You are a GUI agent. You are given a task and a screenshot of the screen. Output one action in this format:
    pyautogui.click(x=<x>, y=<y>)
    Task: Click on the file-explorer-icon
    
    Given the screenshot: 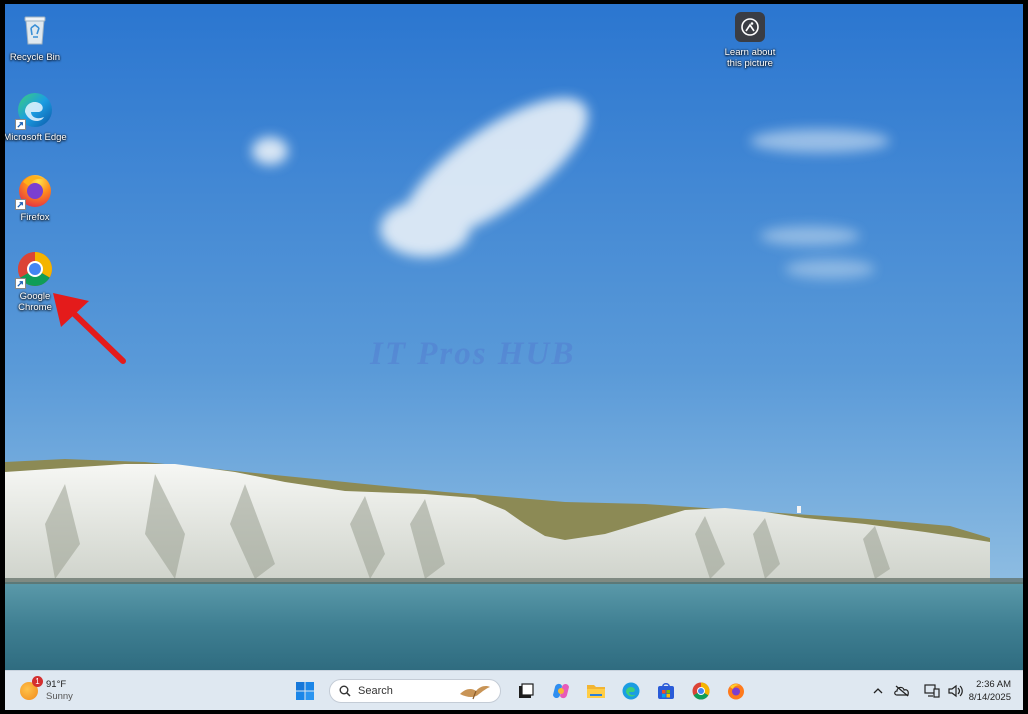 What is the action you would take?
    pyautogui.click(x=596, y=691)
    